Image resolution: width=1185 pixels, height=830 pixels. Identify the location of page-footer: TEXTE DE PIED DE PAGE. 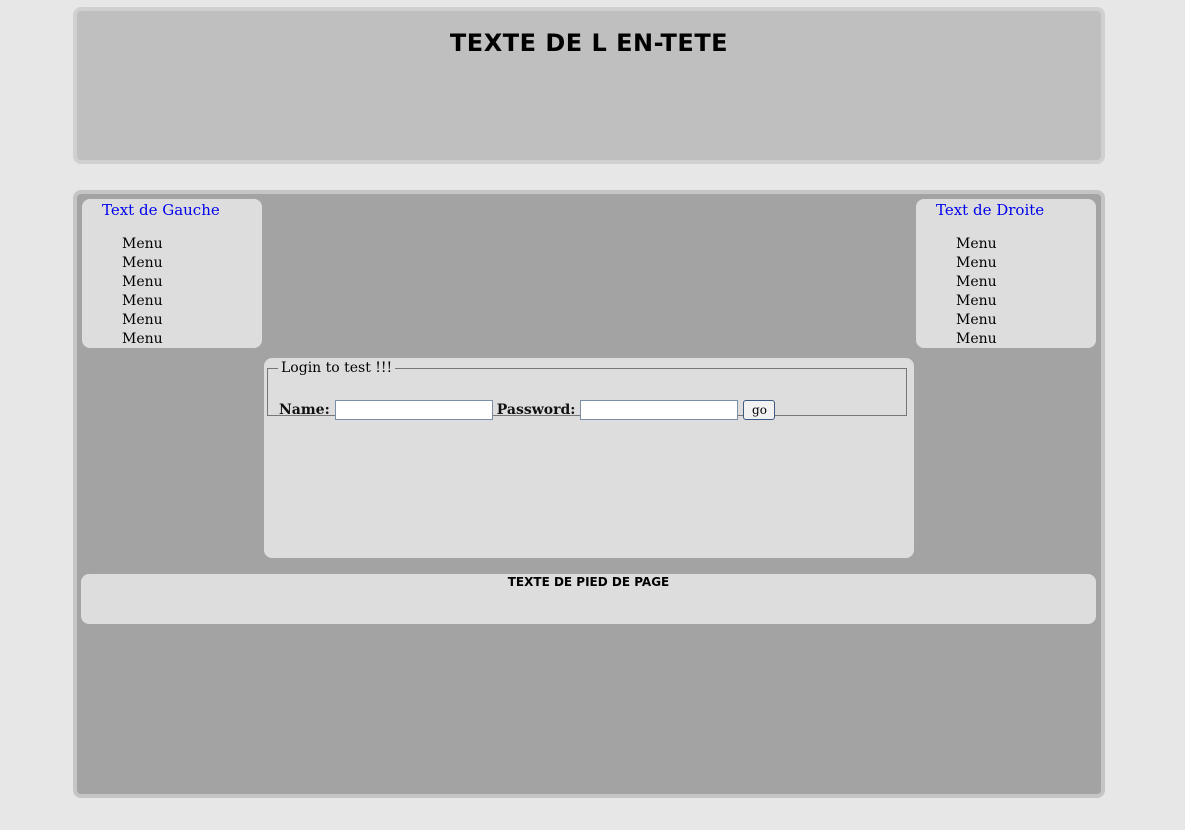
(588, 599).